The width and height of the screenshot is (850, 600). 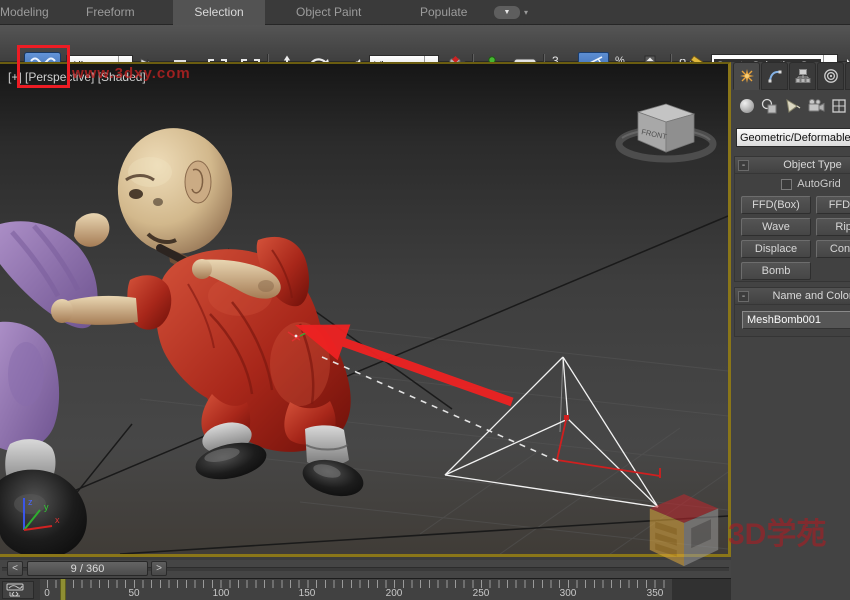 I want to click on ruler-label: 50, so click(x=134, y=593).